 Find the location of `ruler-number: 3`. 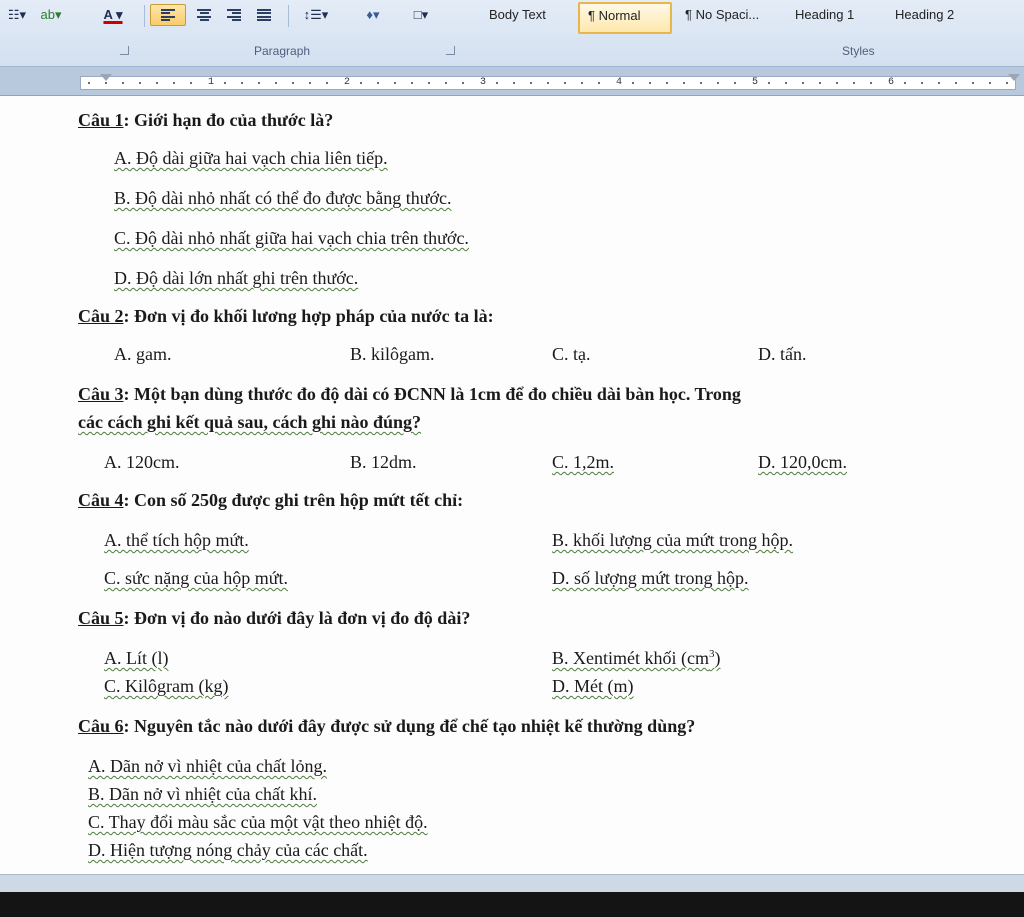

ruler-number: 3 is located at coordinates (483, 82).